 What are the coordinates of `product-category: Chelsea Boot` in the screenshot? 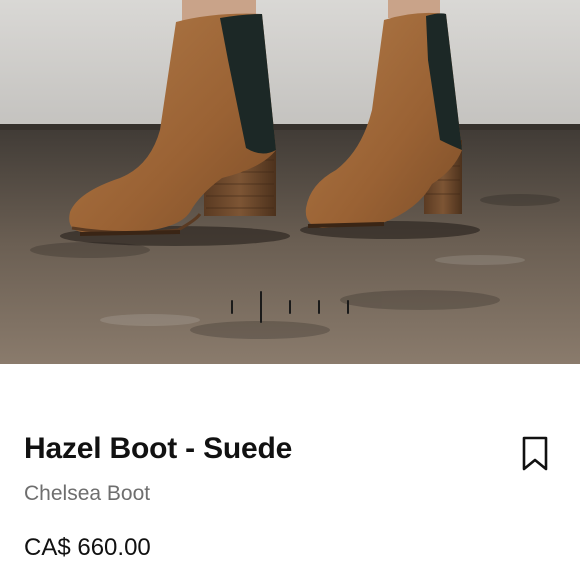 It's located at (87, 493).